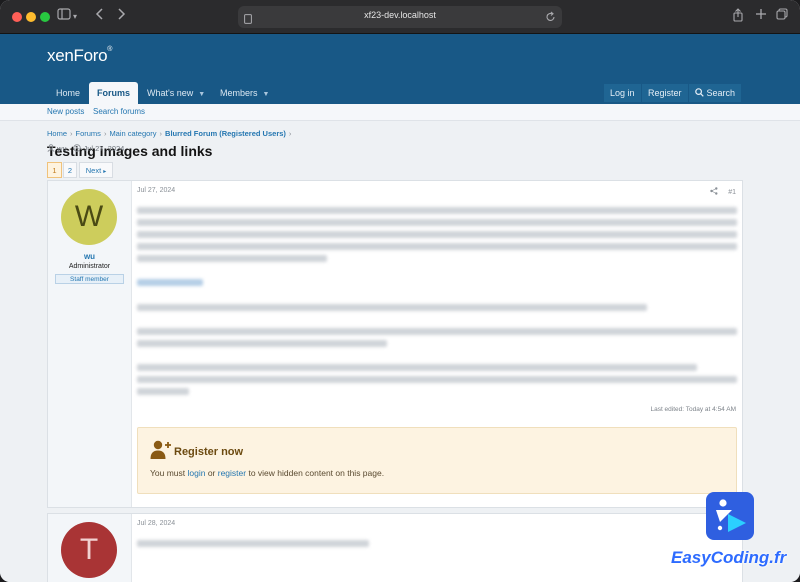 This screenshot has width=800, height=582. I want to click on post-user-pane: W wu Administrator Staff member, so click(90, 344).